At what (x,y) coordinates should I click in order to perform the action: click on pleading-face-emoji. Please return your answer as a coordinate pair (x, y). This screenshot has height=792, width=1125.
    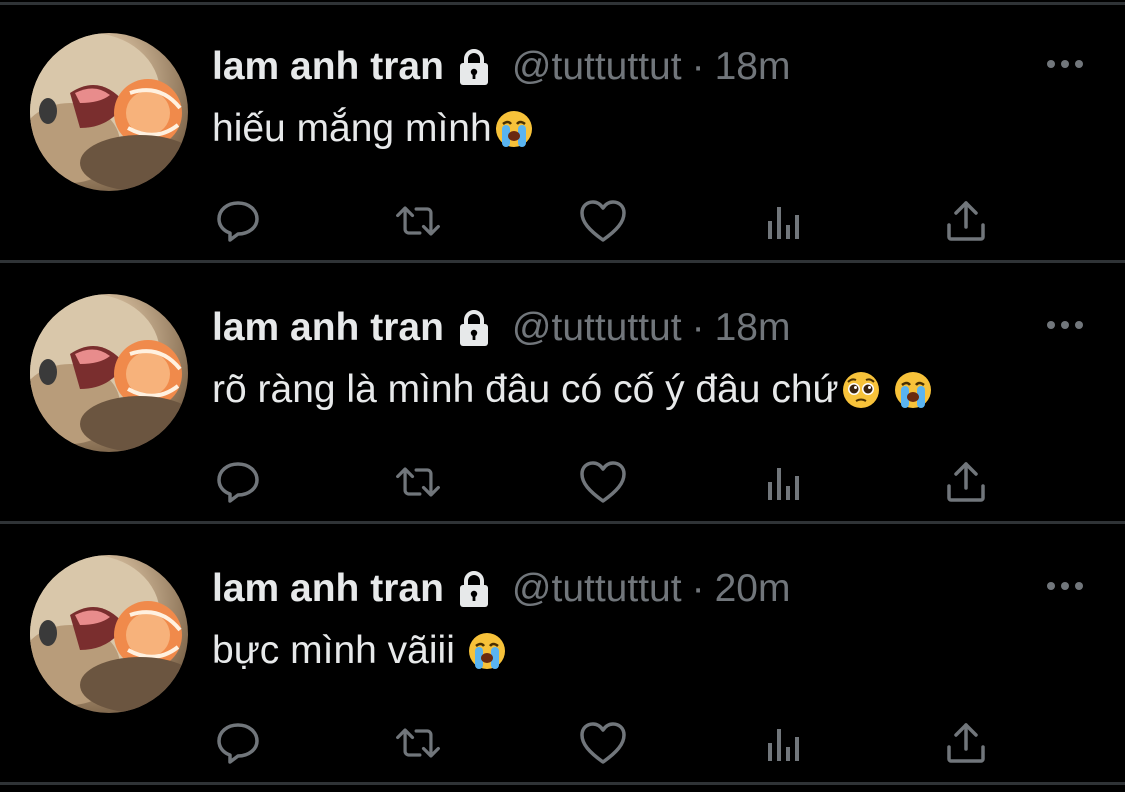
    Looking at the image, I should click on (860, 390).